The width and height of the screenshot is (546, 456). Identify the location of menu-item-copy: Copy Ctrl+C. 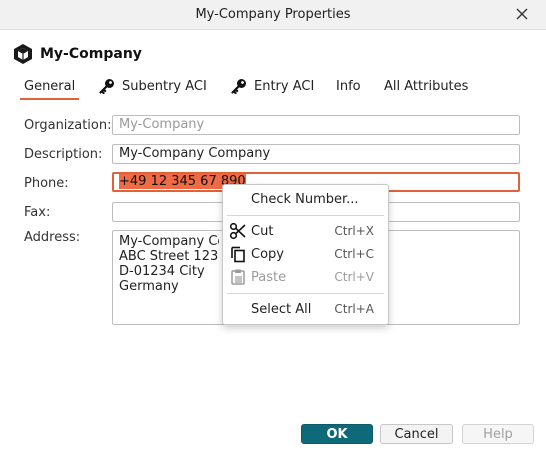
(305, 254).